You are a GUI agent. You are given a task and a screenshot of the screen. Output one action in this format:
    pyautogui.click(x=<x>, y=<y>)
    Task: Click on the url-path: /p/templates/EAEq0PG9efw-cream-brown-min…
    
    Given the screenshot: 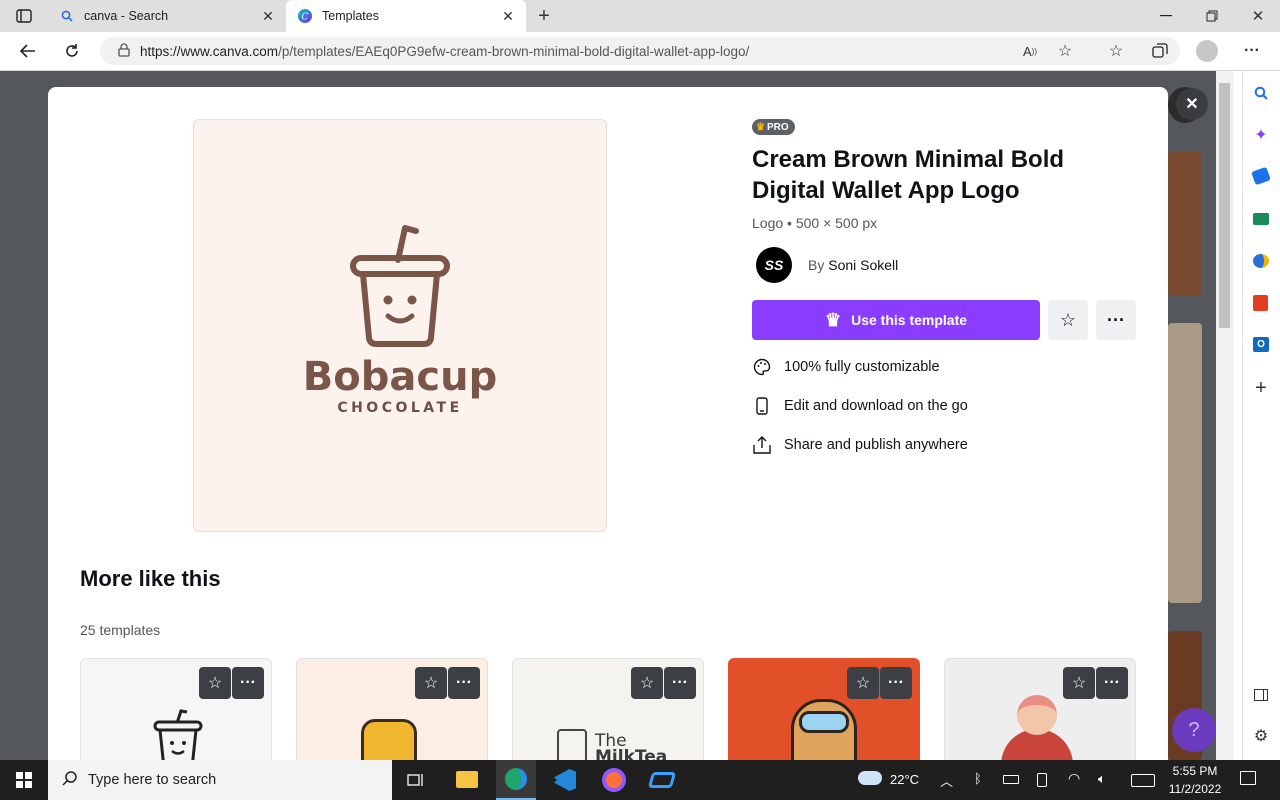 What is the action you would take?
    pyautogui.click(x=514, y=51)
    